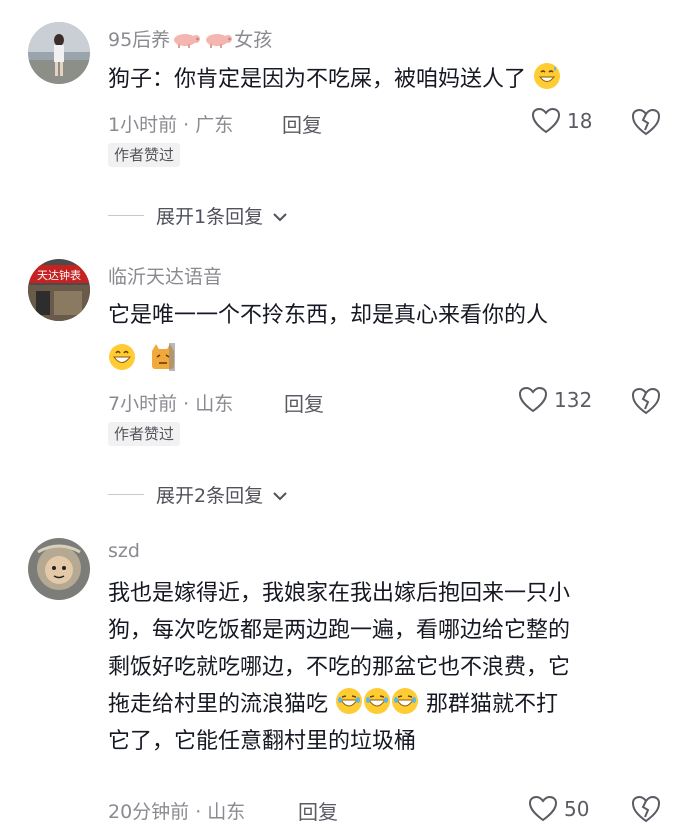 The height and width of the screenshot is (838, 690). Describe the element at coordinates (573, 400) in the screenshot. I see `like-count: 132` at that location.